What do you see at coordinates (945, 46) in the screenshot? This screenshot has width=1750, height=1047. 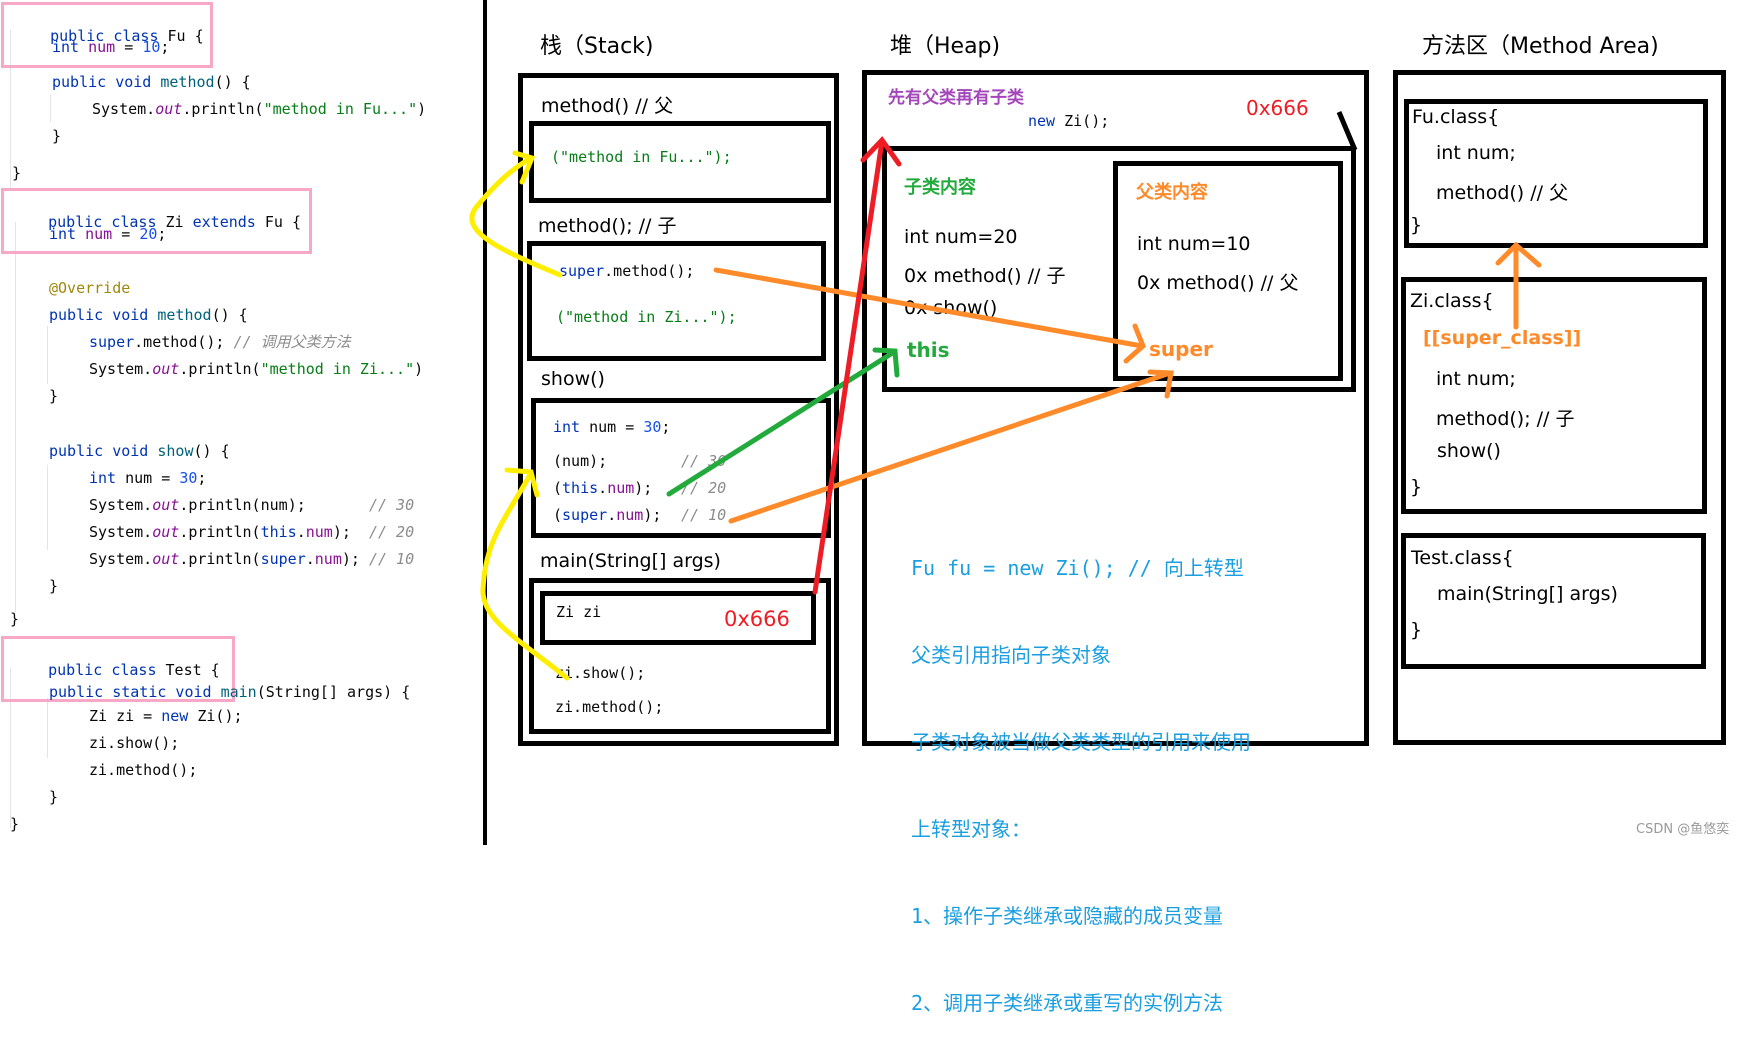 I see `heap-title: 堆（Heap)` at bounding box center [945, 46].